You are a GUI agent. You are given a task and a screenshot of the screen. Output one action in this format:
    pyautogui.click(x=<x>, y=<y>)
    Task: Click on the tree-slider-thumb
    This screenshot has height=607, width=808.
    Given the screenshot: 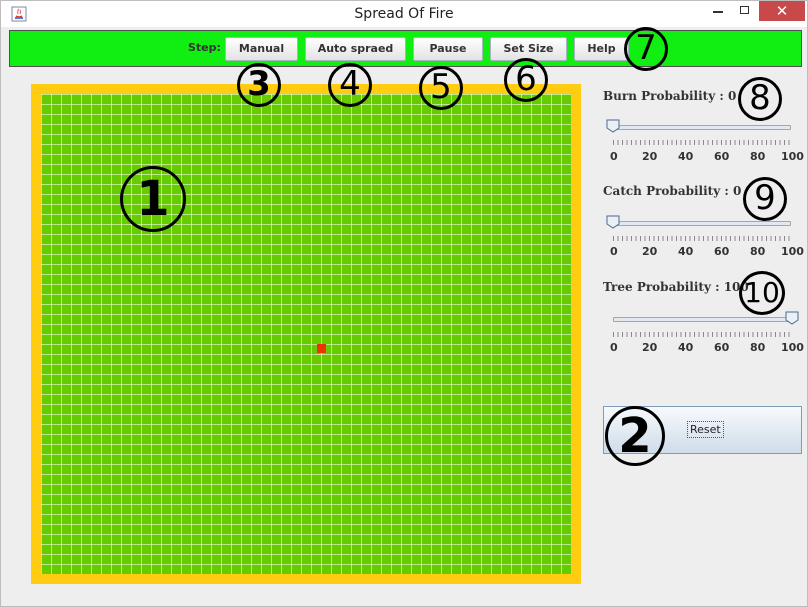 What is the action you would take?
    pyautogui.click(x=792, y=318)
    